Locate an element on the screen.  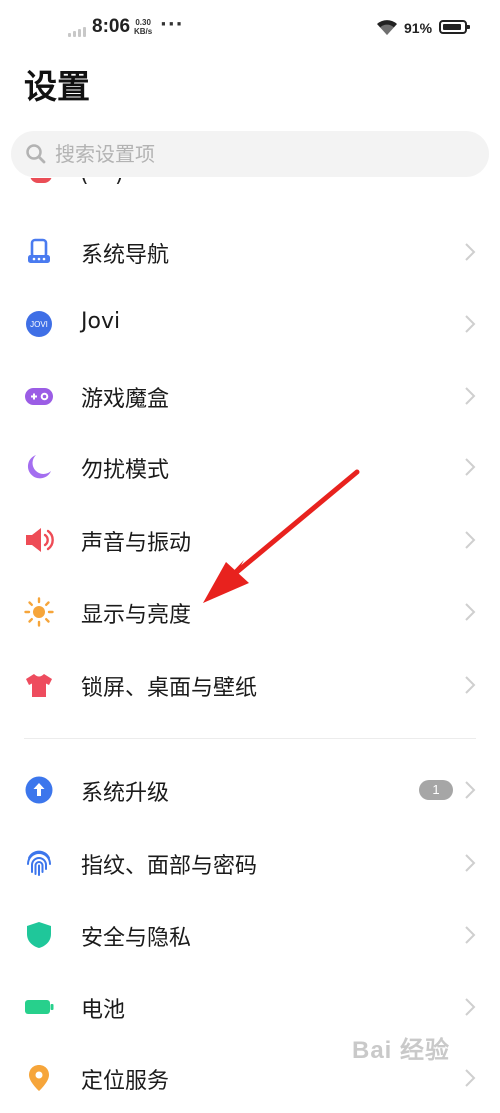
speaker-icon is located at coordinates (40, 540).